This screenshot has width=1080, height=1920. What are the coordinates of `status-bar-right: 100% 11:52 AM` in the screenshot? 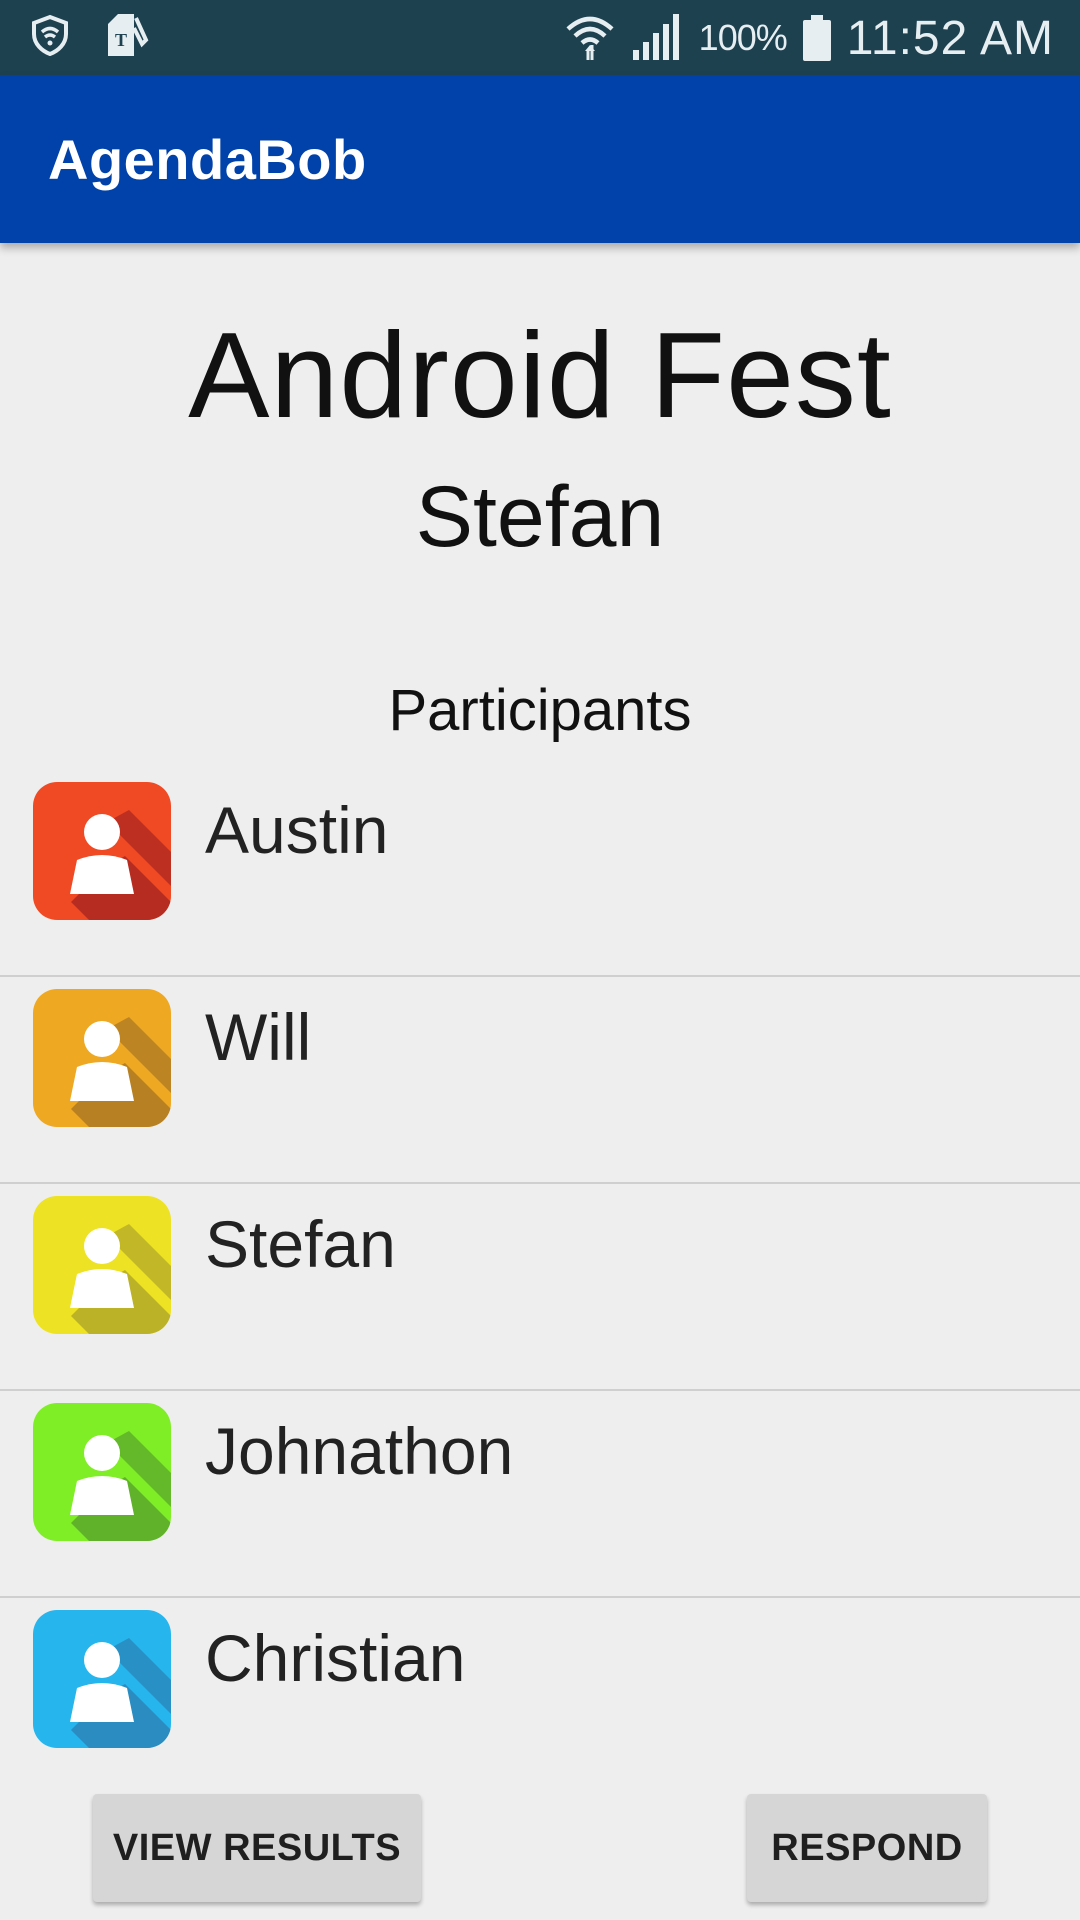 It's located at (809, 38).